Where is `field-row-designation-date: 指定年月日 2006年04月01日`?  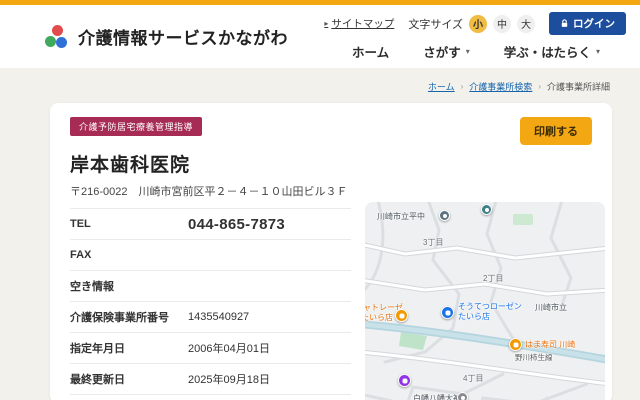
field-row-designation-date: 指定年月日 2006年04月01日 is located at coordinates (210, 347).